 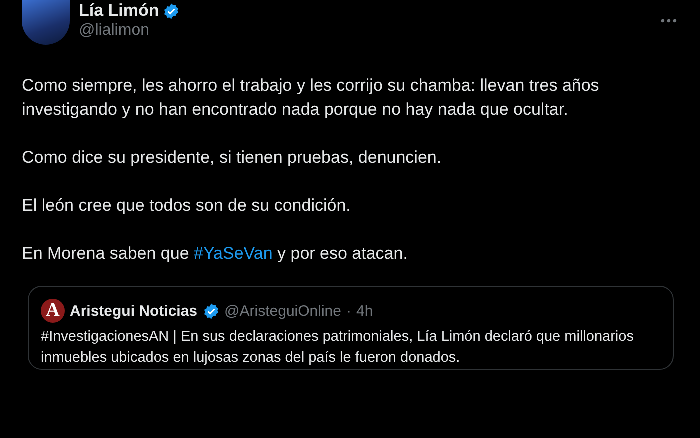 I want to click on author-name: Lía Limón, so click(x=119, y=11).